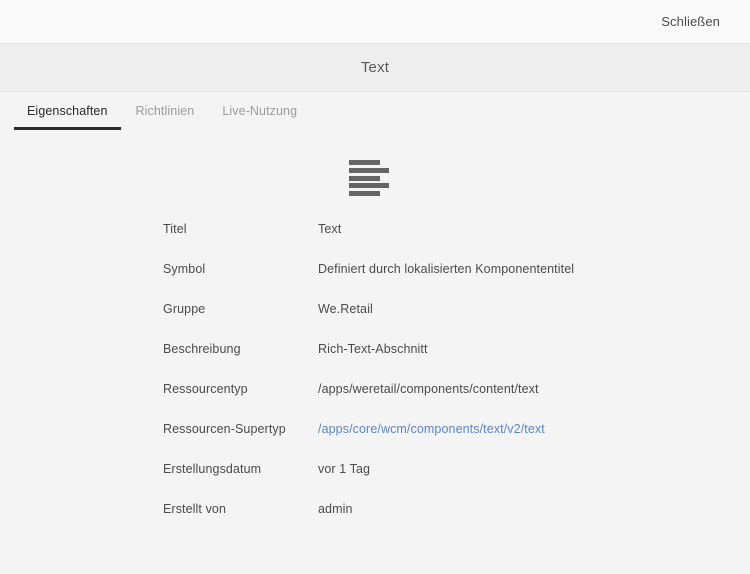  Describe the element at coordinates (195, 509) in the screenshot. I see `property-label: Erstellt von` at that location.